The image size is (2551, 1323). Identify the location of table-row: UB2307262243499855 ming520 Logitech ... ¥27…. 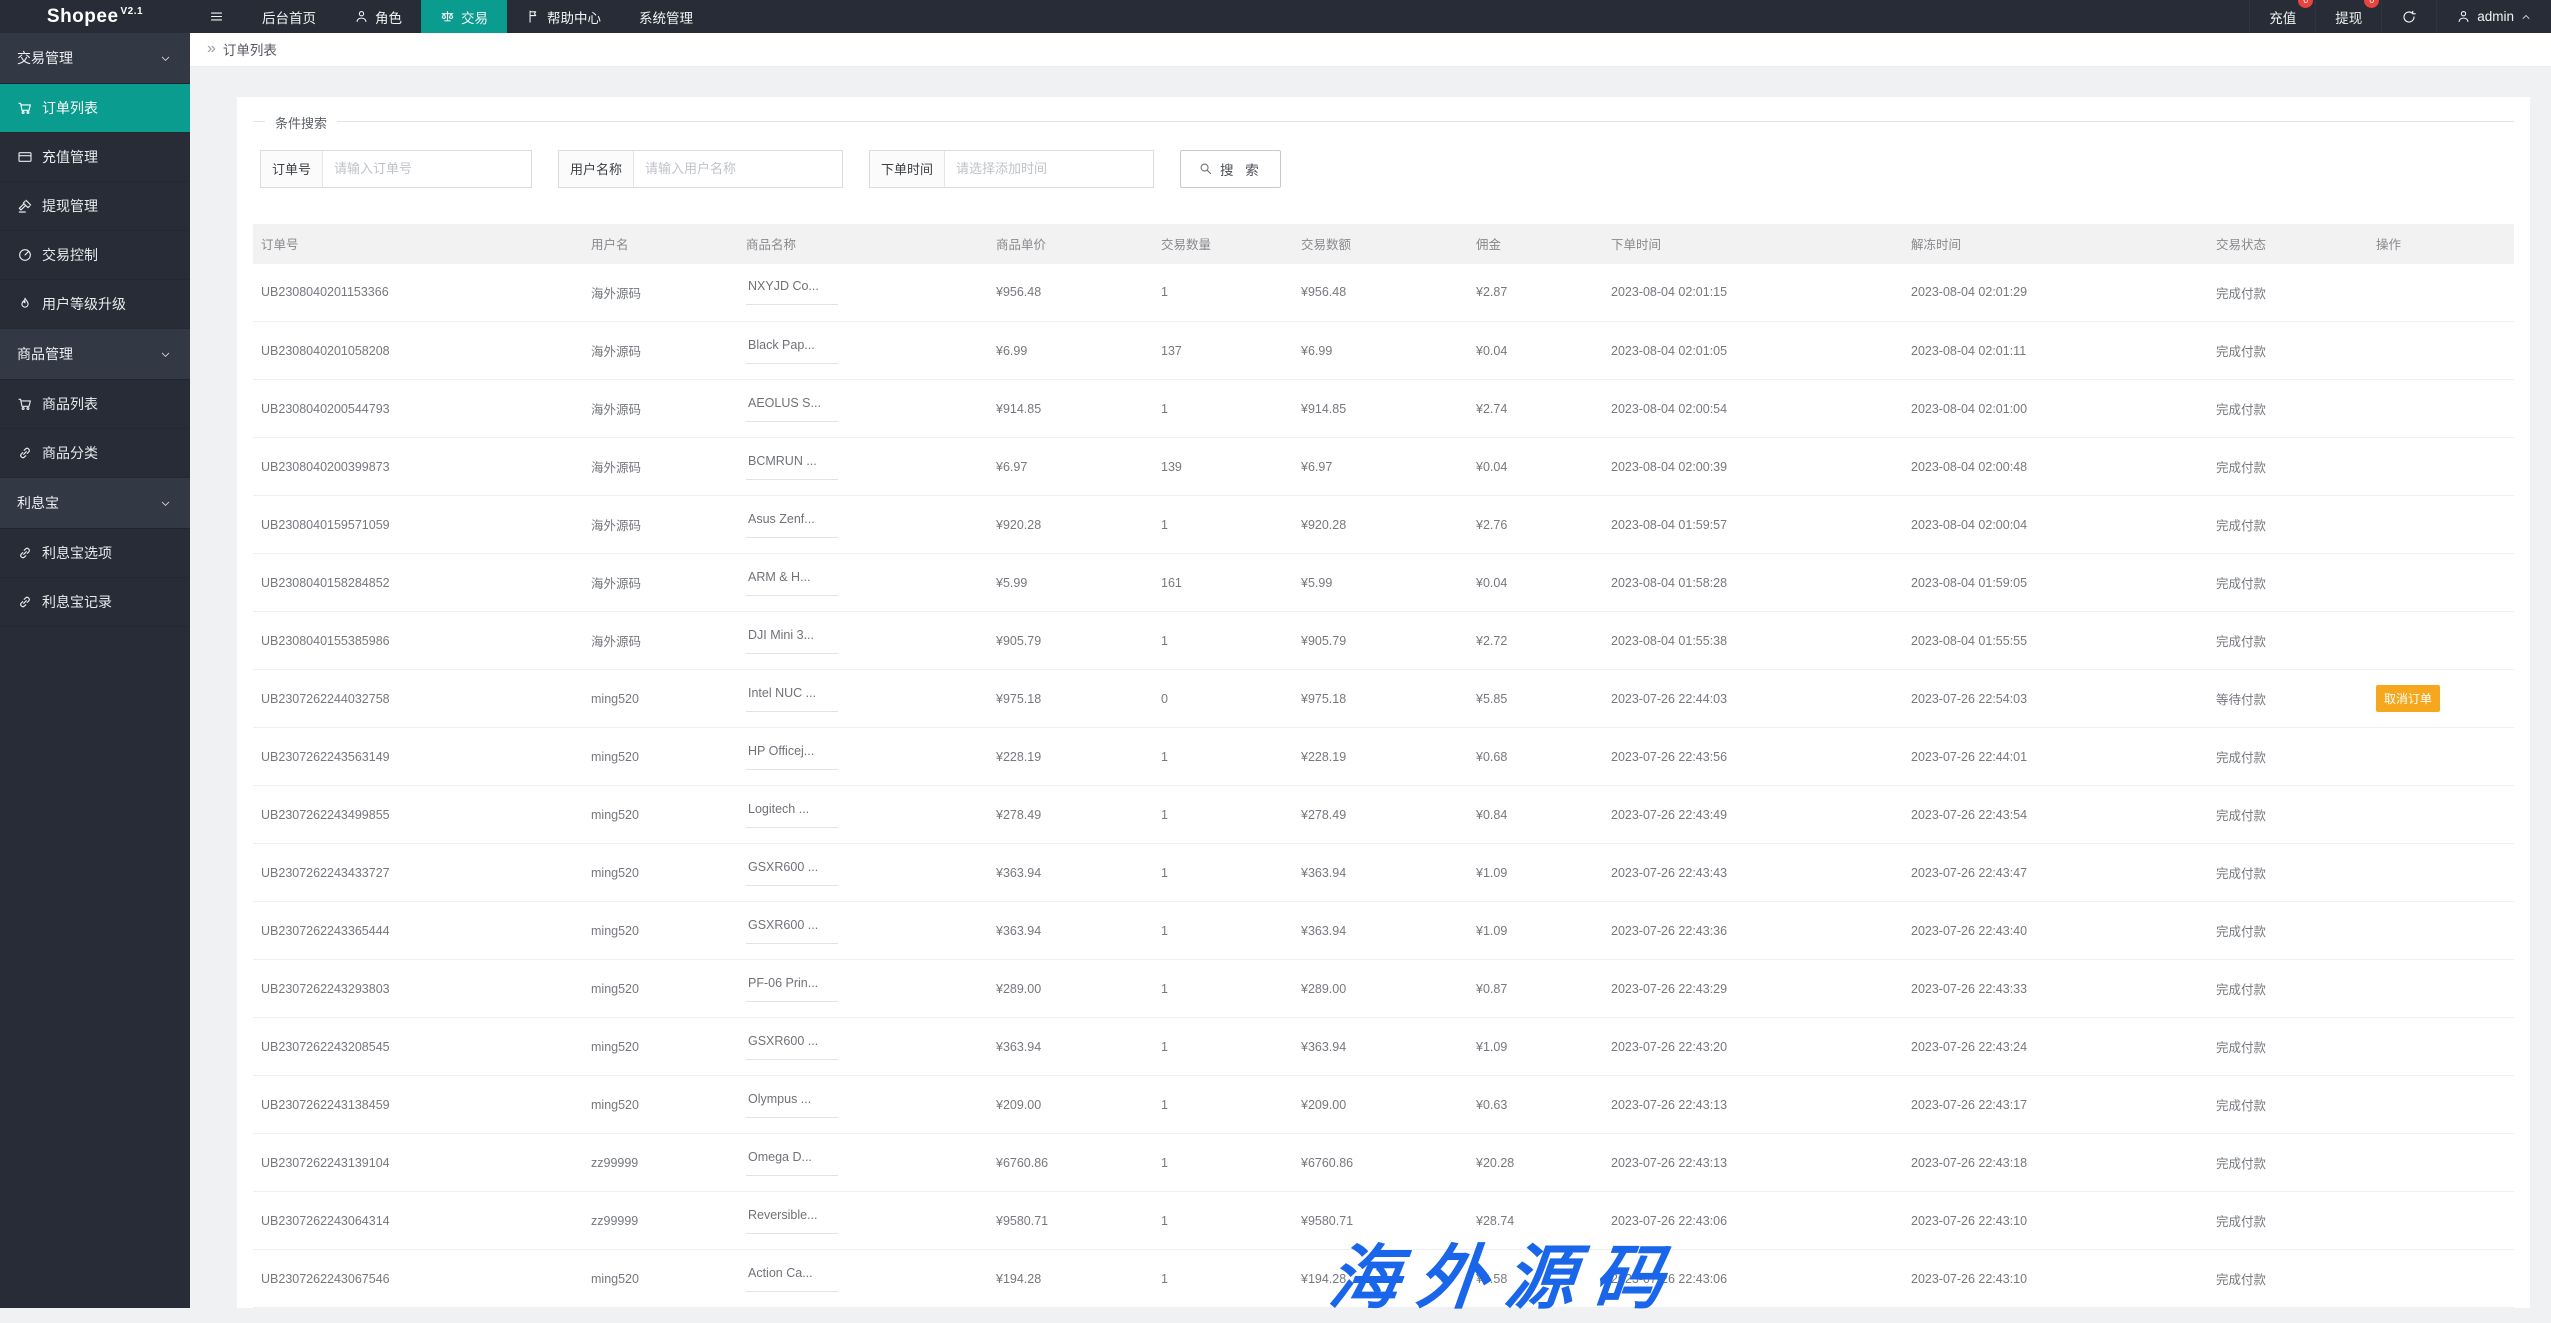
(1383, 814).